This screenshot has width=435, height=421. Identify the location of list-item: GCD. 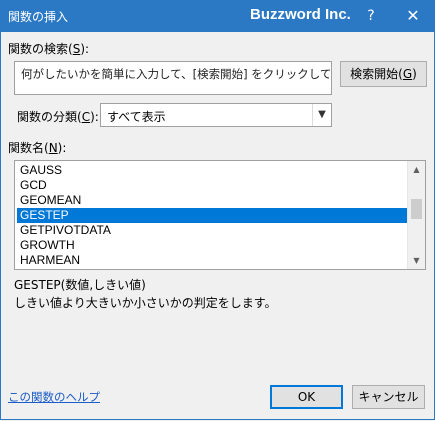
(213, 185).